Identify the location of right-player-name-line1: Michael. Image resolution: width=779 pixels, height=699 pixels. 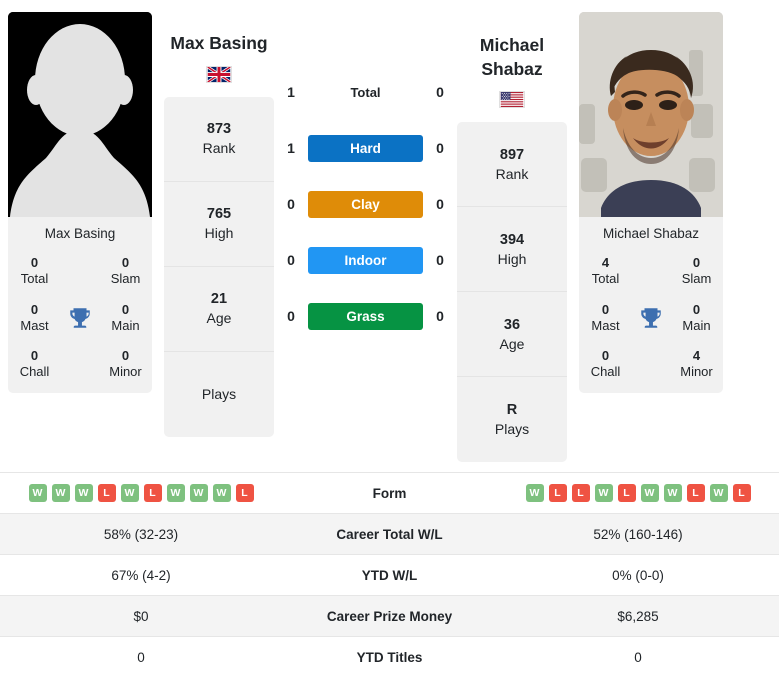
(512, 45).